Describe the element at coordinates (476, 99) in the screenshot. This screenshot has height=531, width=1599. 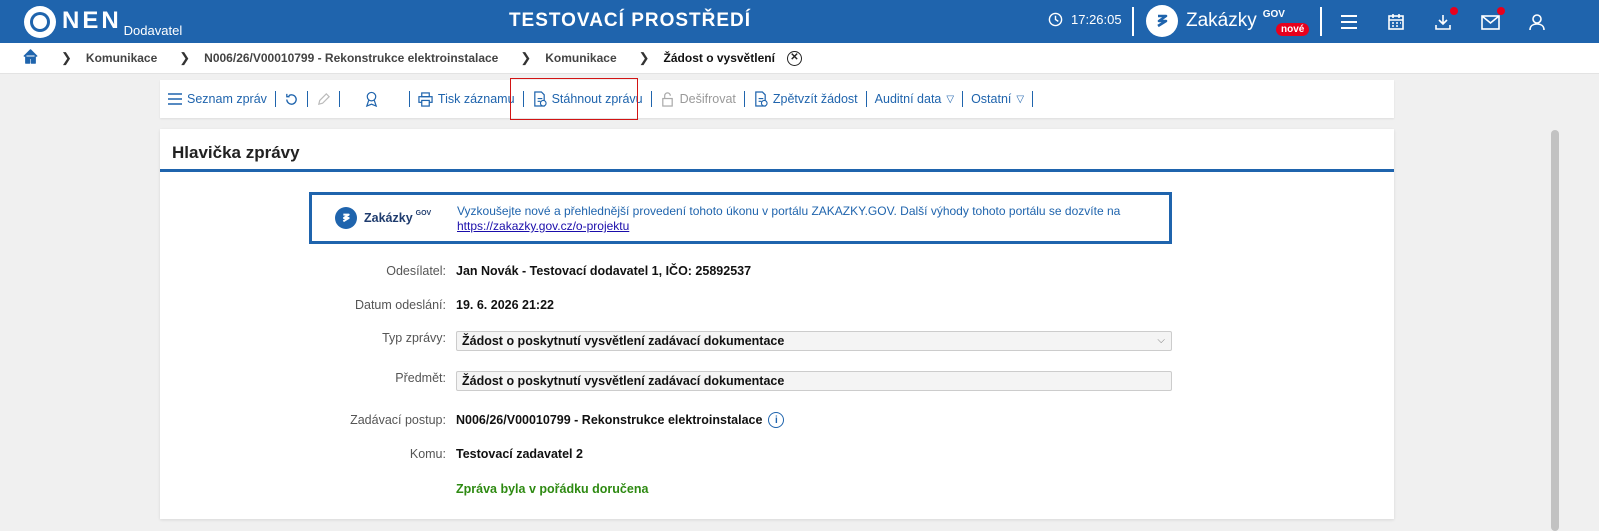
I see `print-record-label: Tisk záznamu` at that location.